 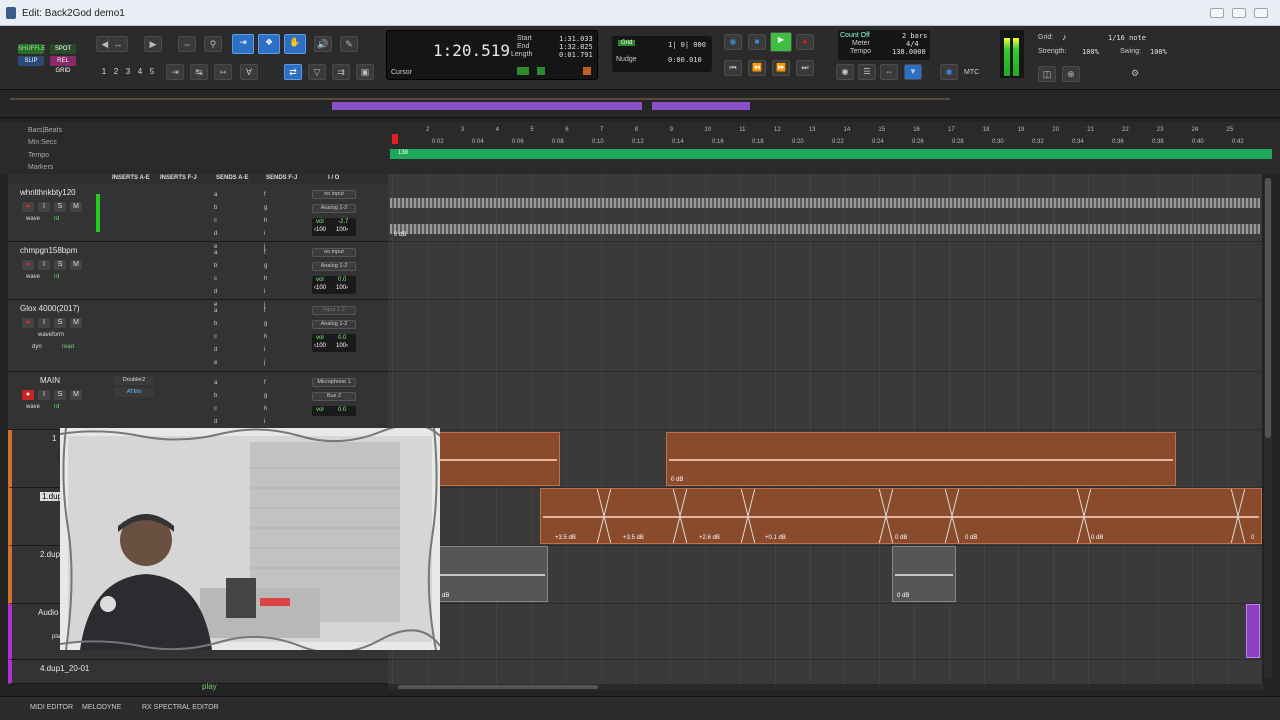 I want to click on zoom-toggle-icon: ⇔, so click(x=187, y=44).